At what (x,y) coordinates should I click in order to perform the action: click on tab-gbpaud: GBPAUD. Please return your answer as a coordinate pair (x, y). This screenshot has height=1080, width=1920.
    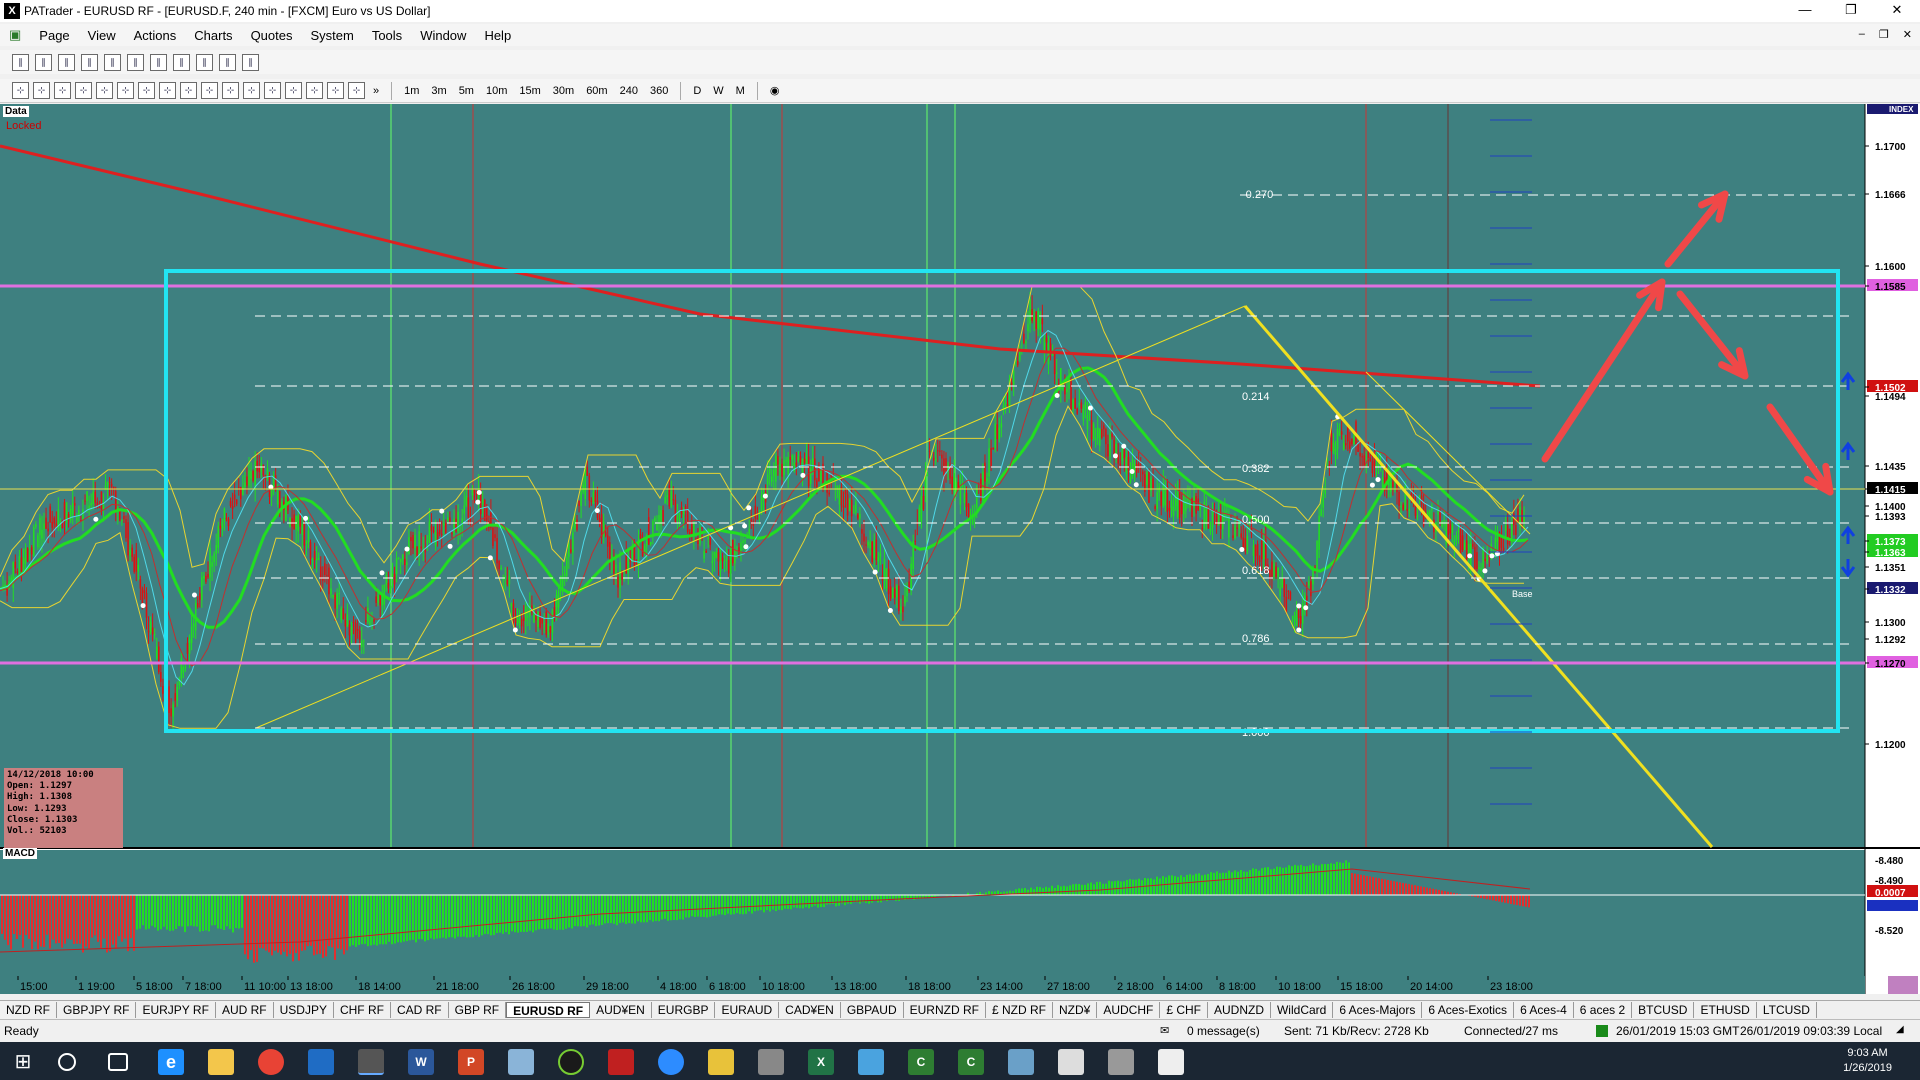
    Looking at the image, I should click on (872, 1009).